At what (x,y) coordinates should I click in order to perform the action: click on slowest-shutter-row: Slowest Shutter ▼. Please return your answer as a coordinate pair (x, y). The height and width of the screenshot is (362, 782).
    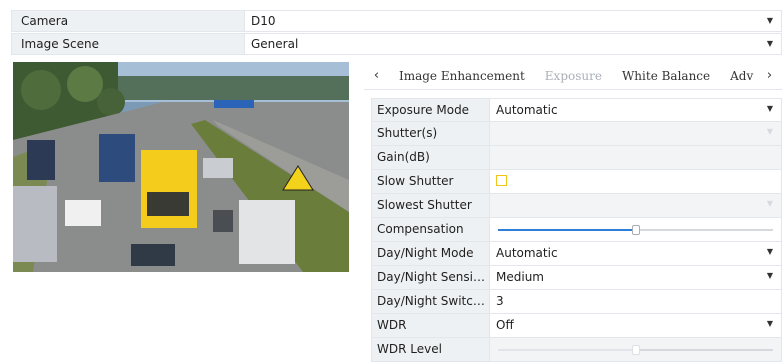
    Looking at the image, I should click on (576, 206).